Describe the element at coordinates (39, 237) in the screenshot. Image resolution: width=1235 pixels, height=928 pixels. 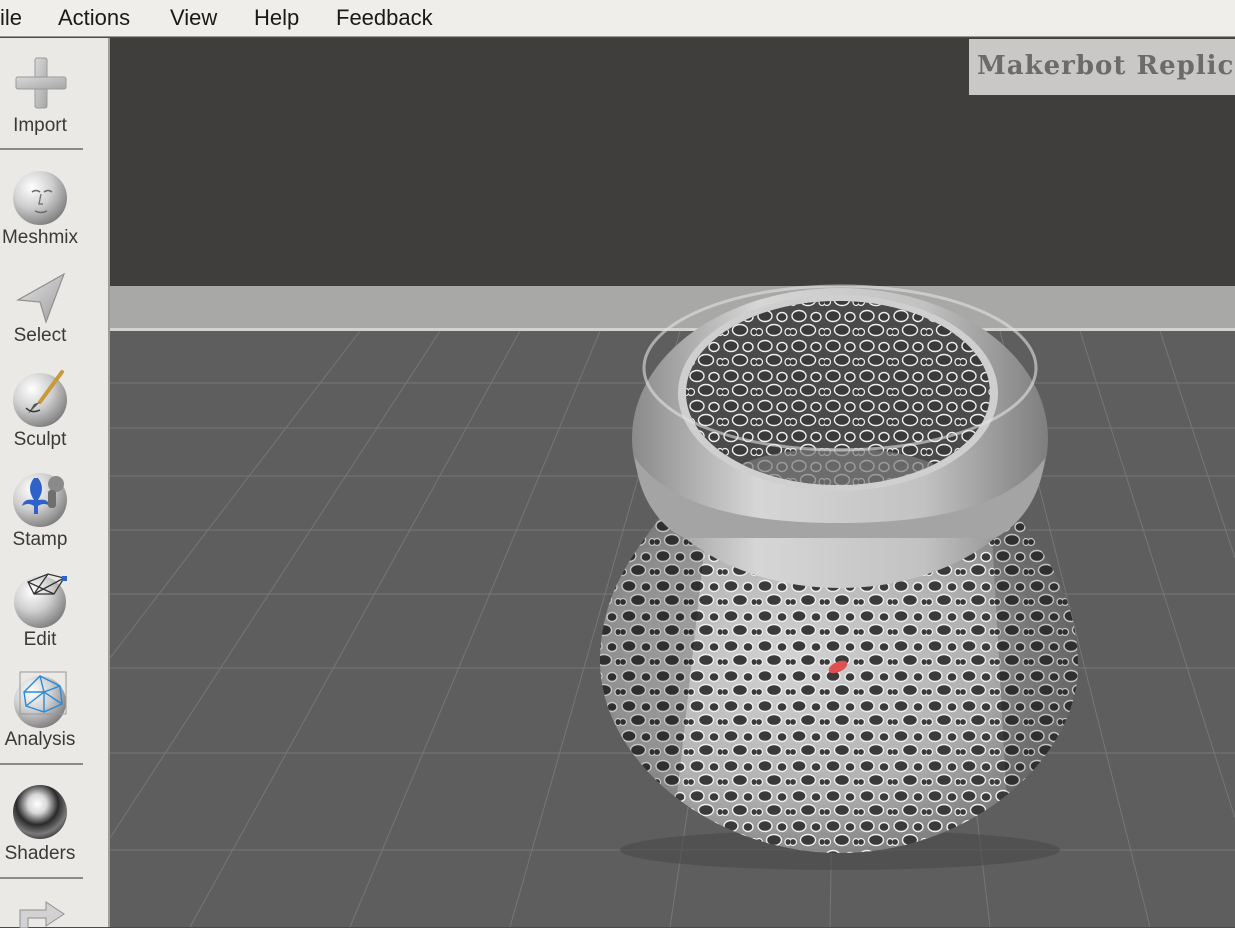
I see `tool-label: Meshmix` at that location.